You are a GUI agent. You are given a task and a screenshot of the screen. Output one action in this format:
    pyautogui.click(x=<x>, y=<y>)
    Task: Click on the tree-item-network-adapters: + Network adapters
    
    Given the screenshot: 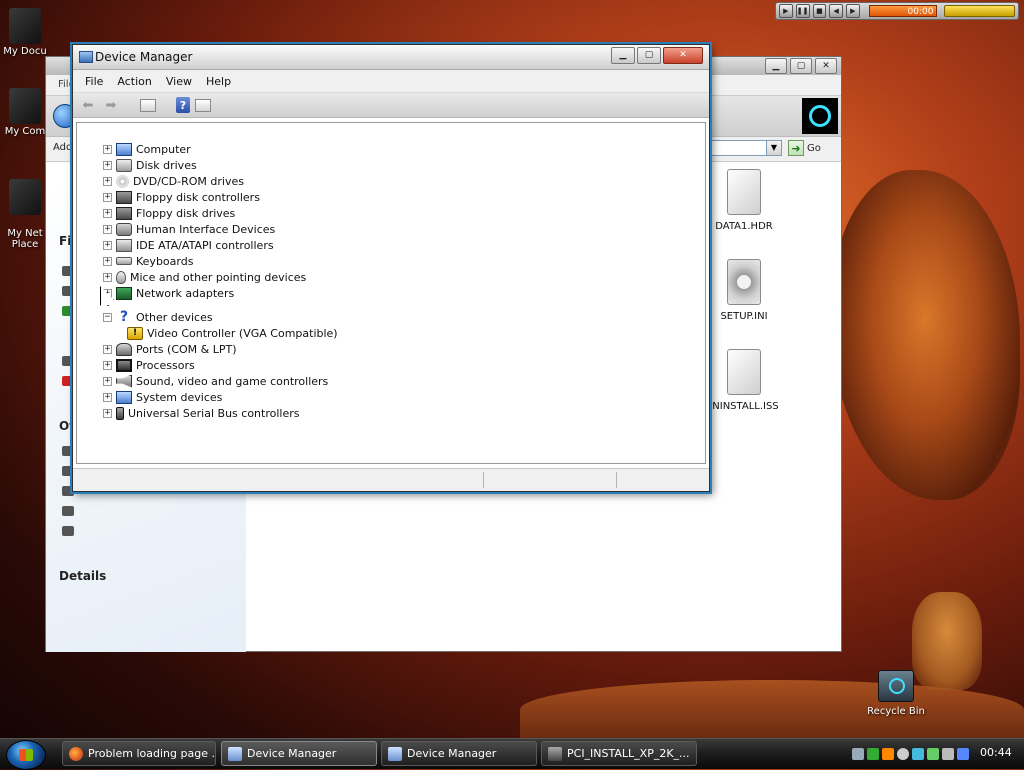 What is the action you would take?
    pyautogui.click(x=220, y=293)
    